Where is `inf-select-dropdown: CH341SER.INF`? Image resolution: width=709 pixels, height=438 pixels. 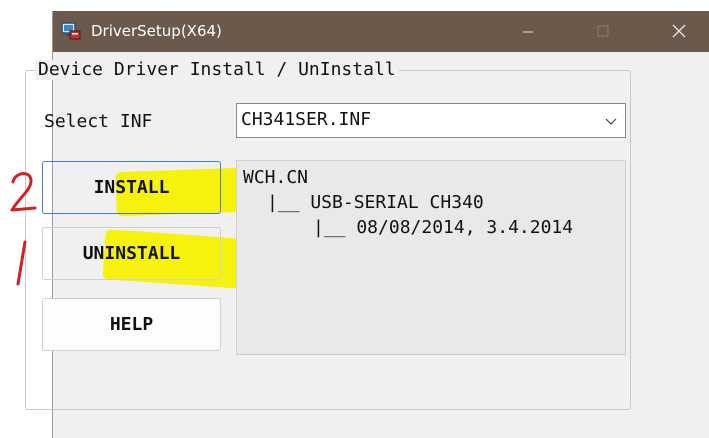 inf-select-dropdown: CH341SER.INF is located at coordinates (431, 120).